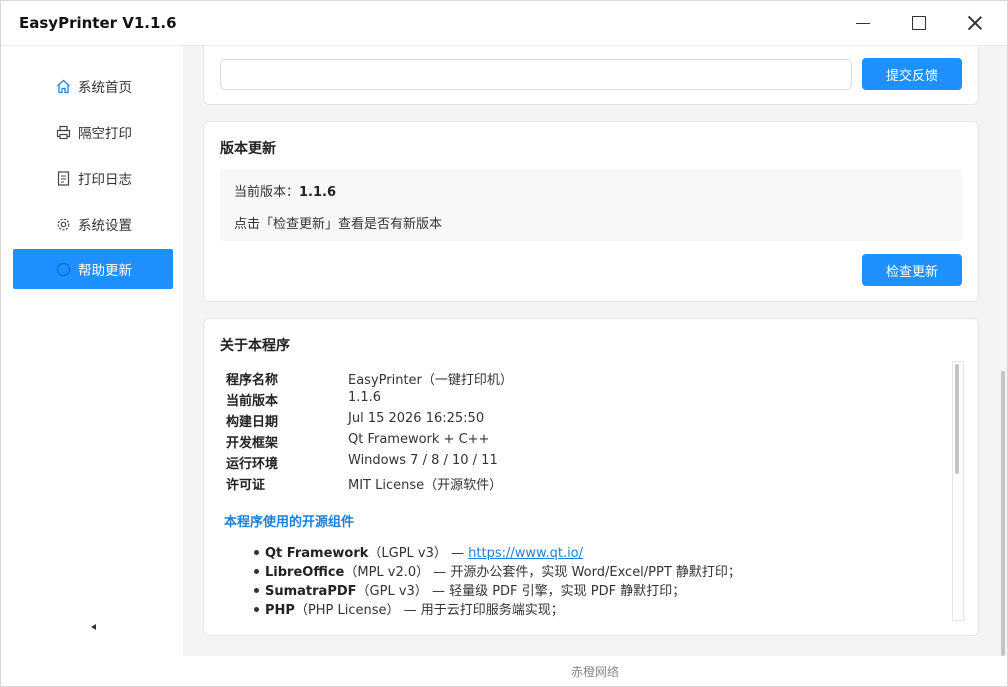 This screenshot has height=687, width=1008. Describe the element at coordinates (317, 553) in the screenshot. I see `oss-name: Qt Framework` at that location.